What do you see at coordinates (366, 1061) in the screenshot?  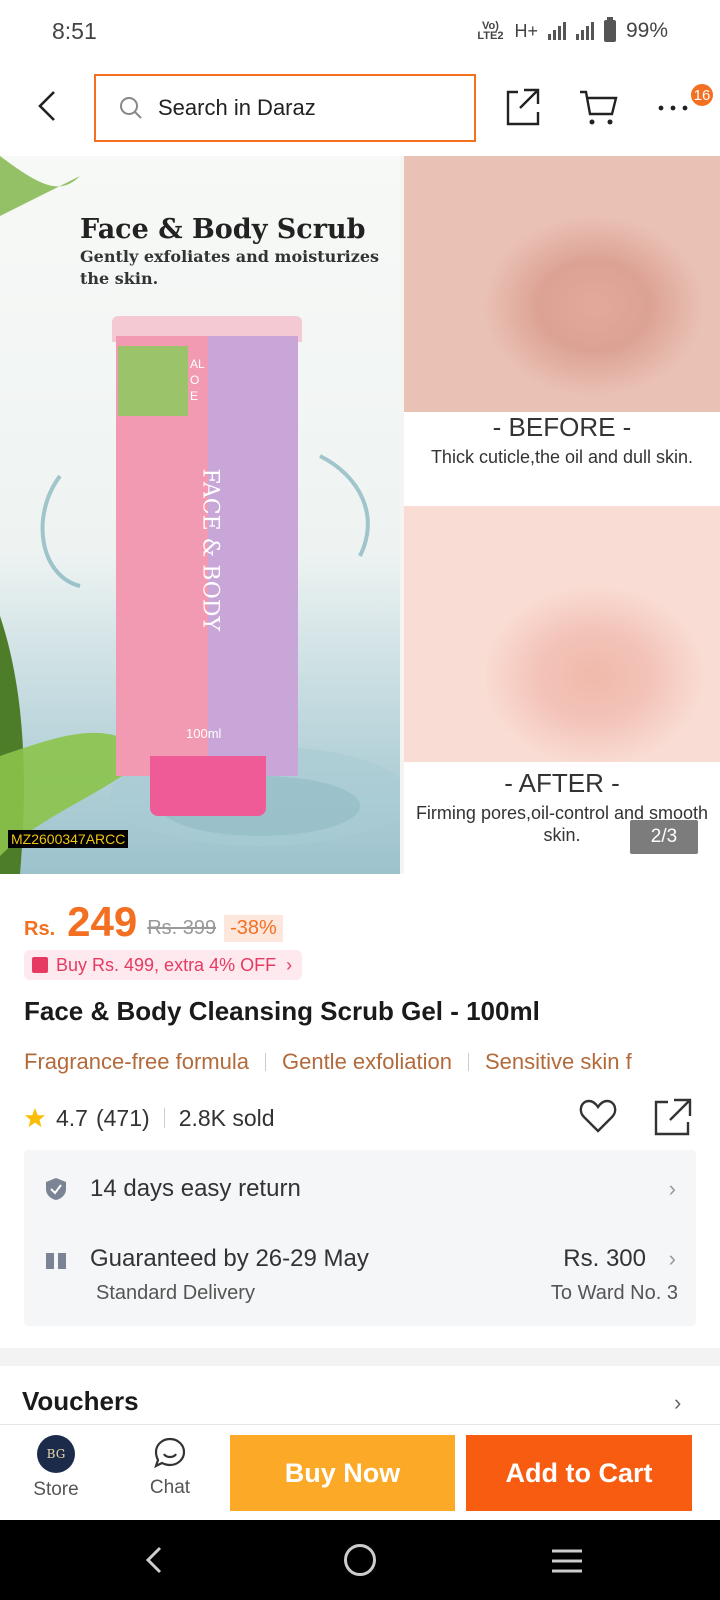 I see `feature-tag: Gentle exfoliation` at bounding box center [366, 1061].